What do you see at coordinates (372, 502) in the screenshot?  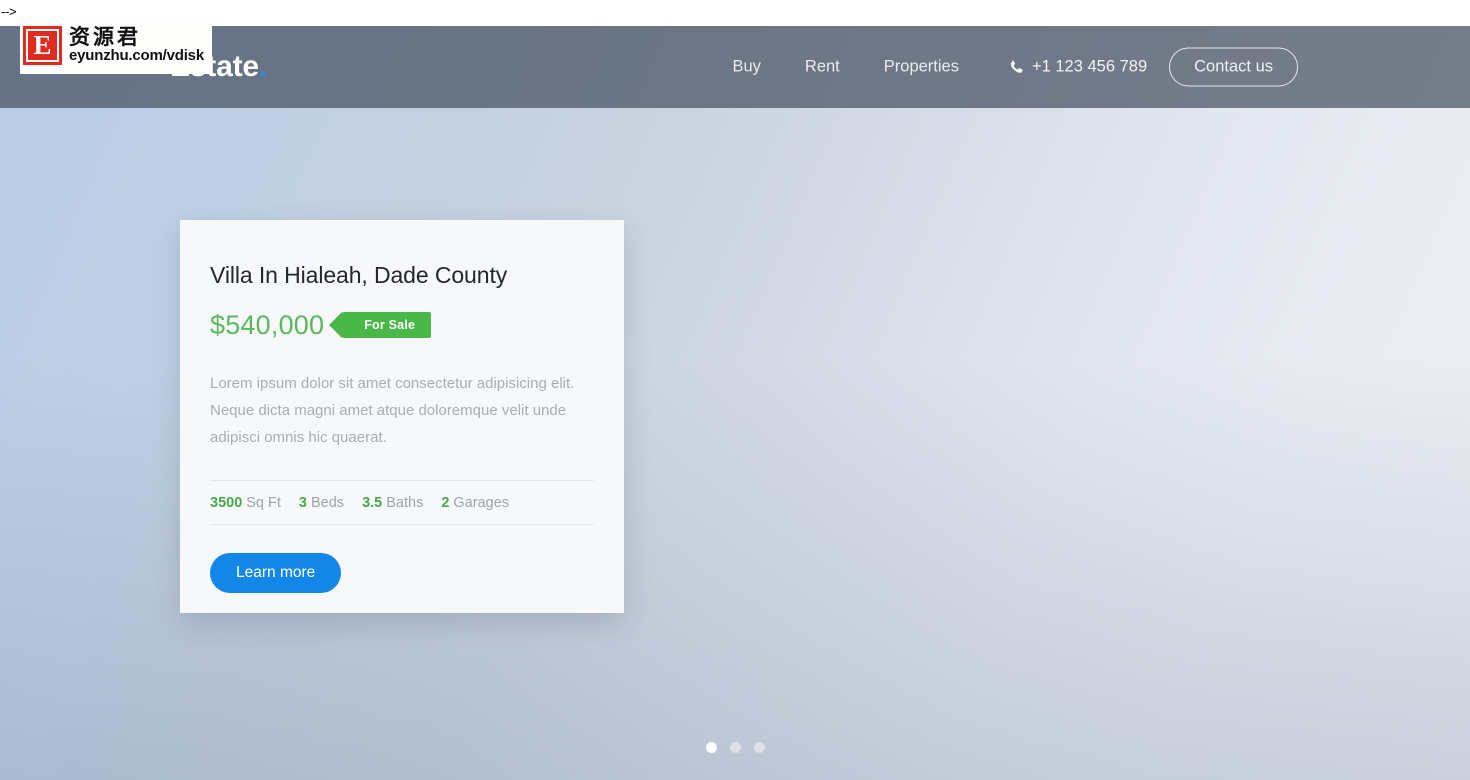 I see `stat-baths-value: 3.5` at bounding box center [372, 502].